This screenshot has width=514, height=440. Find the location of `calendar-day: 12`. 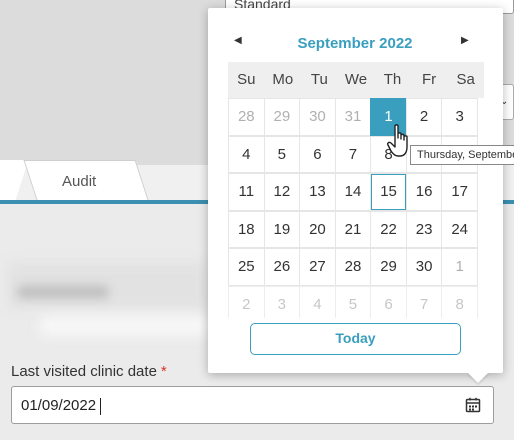

calendar-day: 12 is located at coordinates (282, 192).